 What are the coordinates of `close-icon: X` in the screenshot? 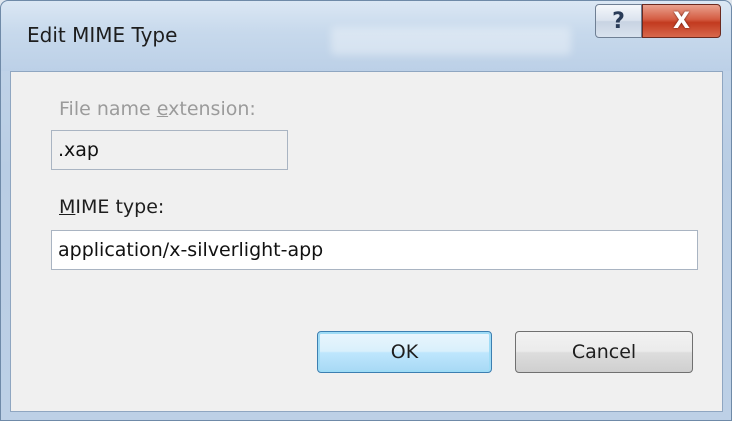 It's located at (681, 21).